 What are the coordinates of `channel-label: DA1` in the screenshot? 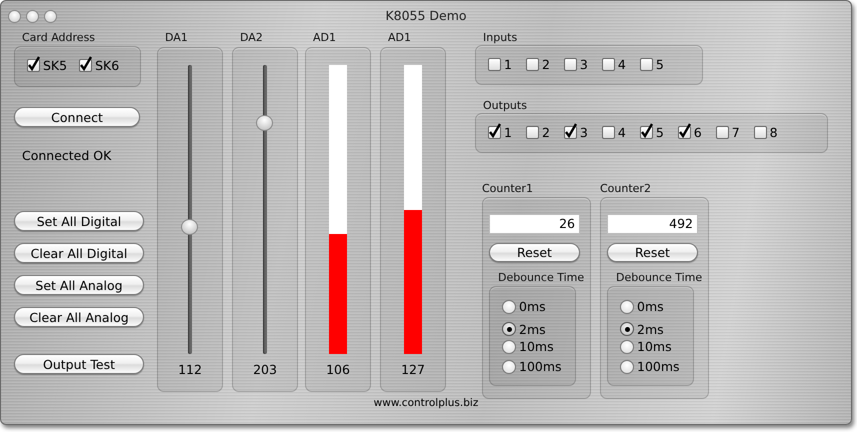 It's located at (176, 38).